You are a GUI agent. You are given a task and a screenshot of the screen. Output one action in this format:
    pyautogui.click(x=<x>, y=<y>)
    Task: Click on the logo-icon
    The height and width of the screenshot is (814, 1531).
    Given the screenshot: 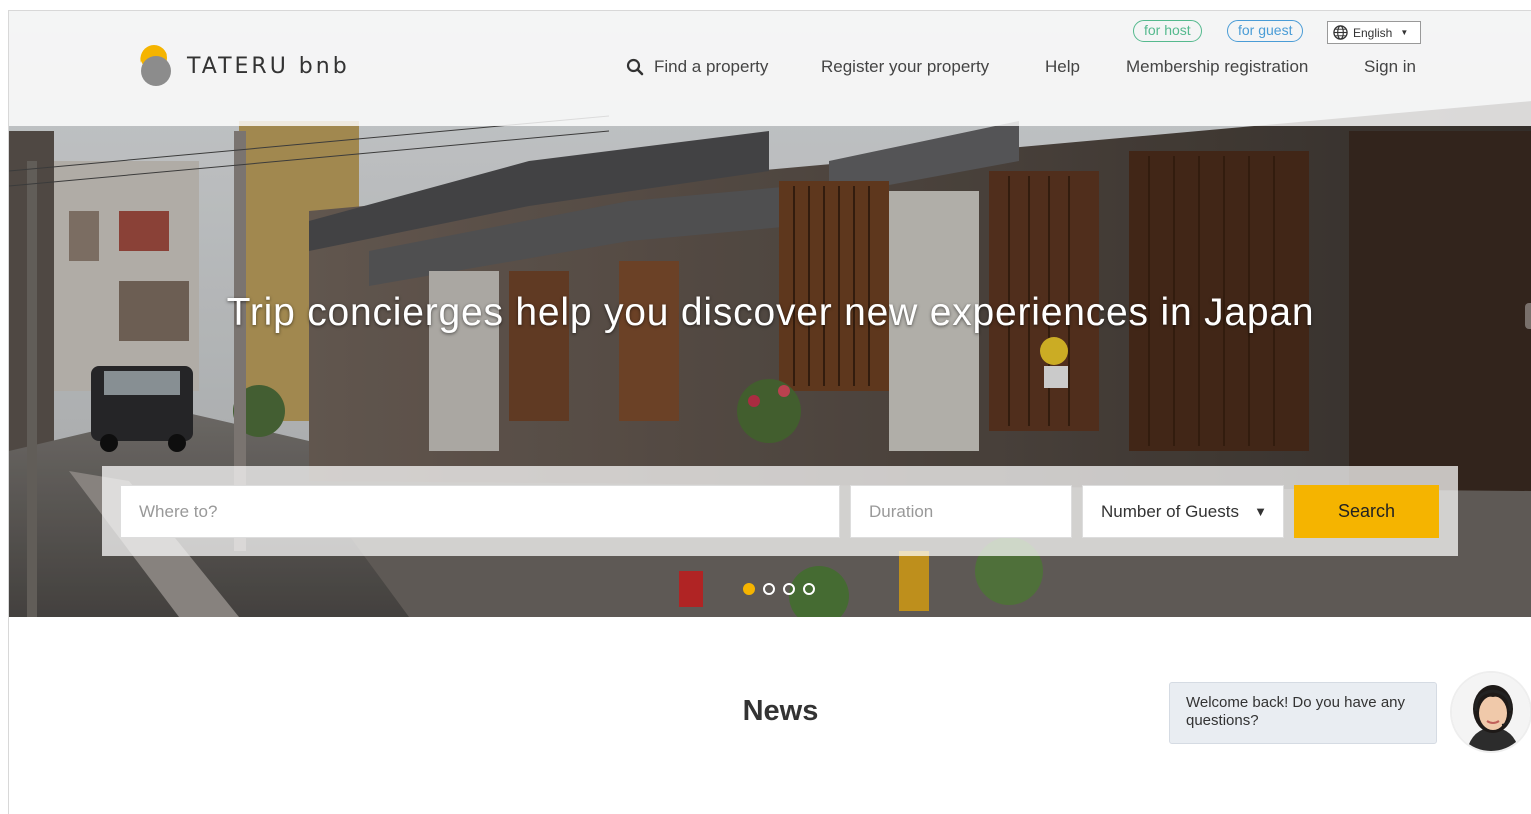 What is the action you would take?
    pyautogui.click(x=156, y=66)
    